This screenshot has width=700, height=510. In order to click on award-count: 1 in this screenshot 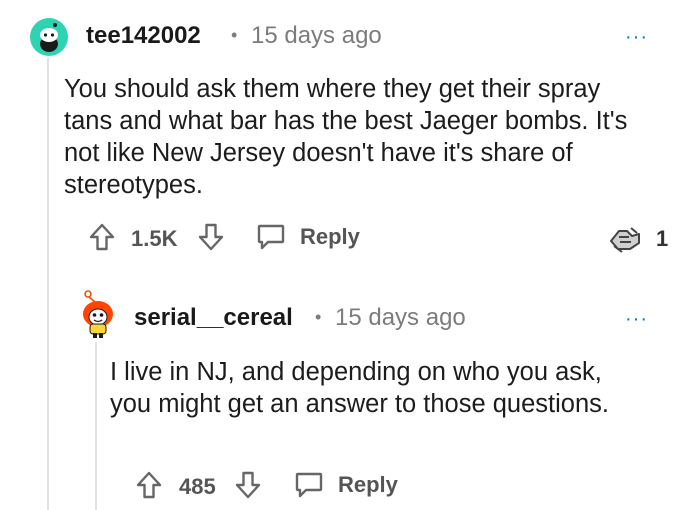, I will do `click(662, 238)`.